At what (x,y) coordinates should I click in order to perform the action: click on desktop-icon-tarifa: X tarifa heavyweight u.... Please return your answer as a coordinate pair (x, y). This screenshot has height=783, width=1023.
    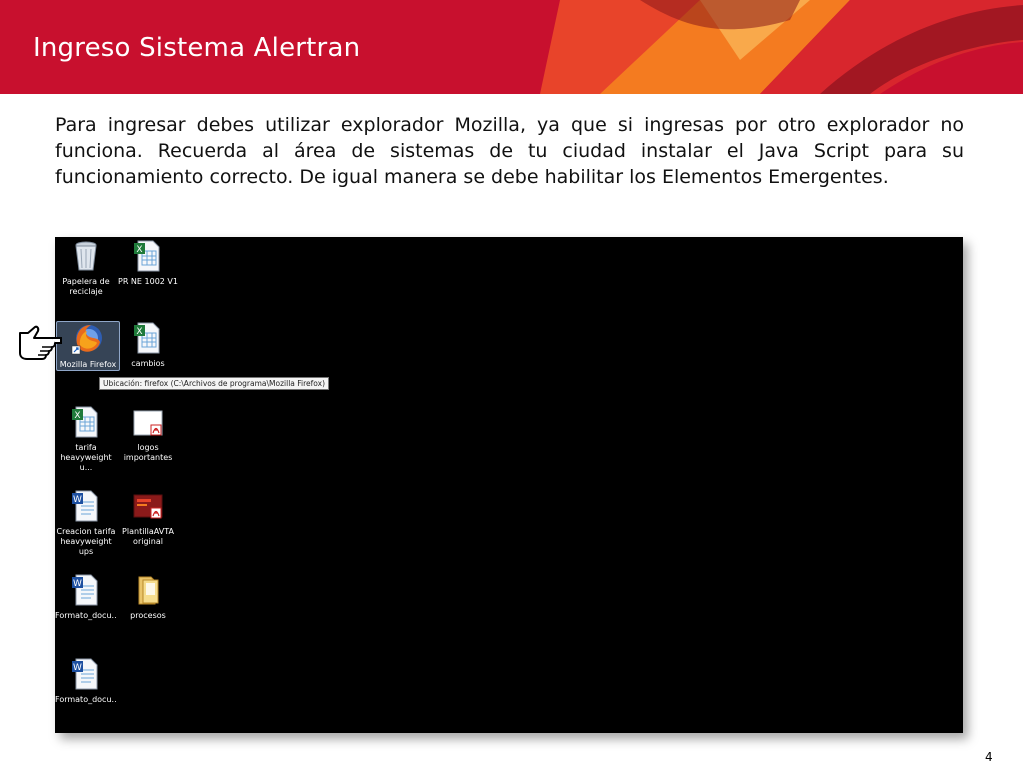
    Looking at the image, I should click on (86, 439).